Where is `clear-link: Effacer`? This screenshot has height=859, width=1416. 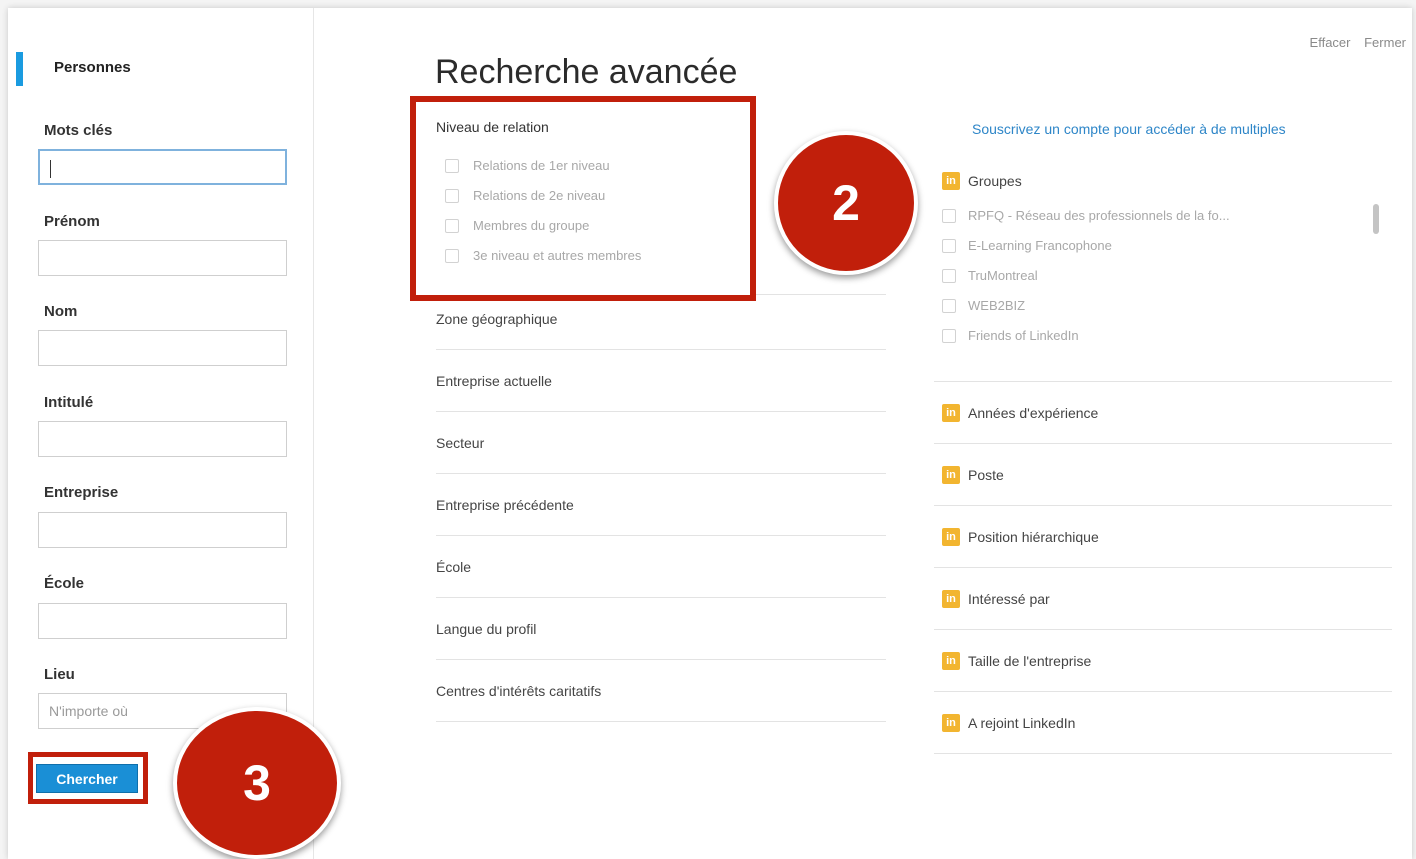
clear-link: Effacer is located at coordinates (1330, 42).